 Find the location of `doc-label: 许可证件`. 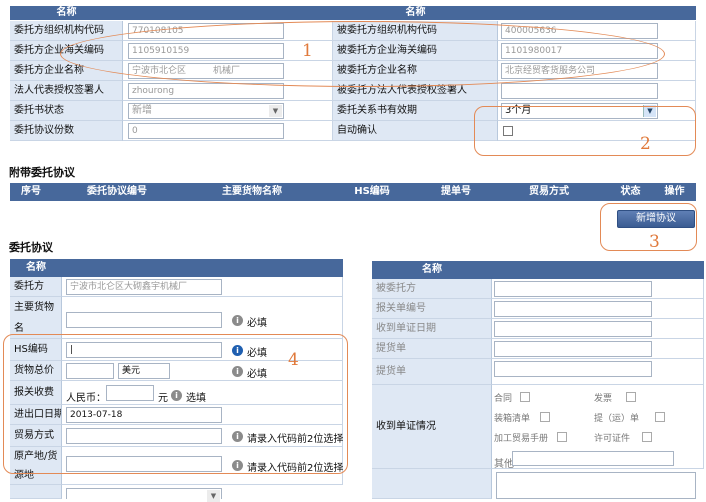

doc-label: 许可证件 is located at coordinates (612, 439).